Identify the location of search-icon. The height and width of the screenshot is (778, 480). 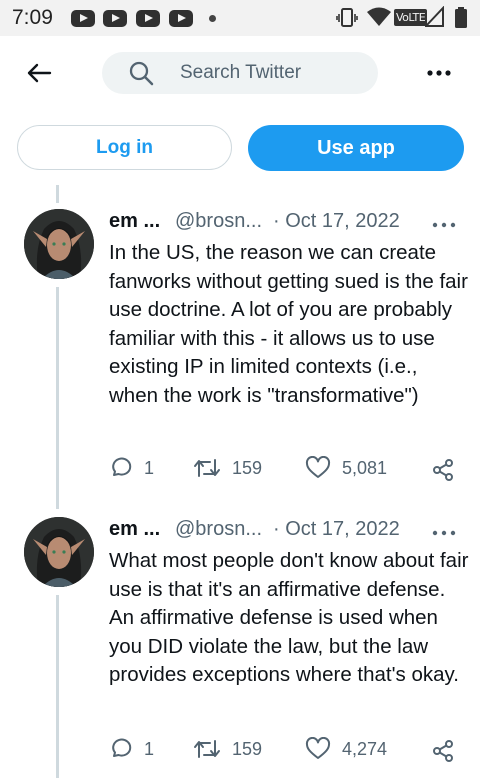
(141, 73).